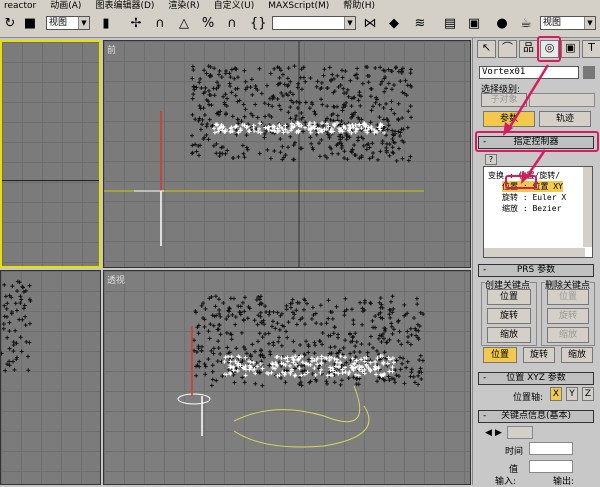 Image resolution: width=600 pixels, height=487 pixels. I want to click on render-icon: ☕, so click(526, 24).